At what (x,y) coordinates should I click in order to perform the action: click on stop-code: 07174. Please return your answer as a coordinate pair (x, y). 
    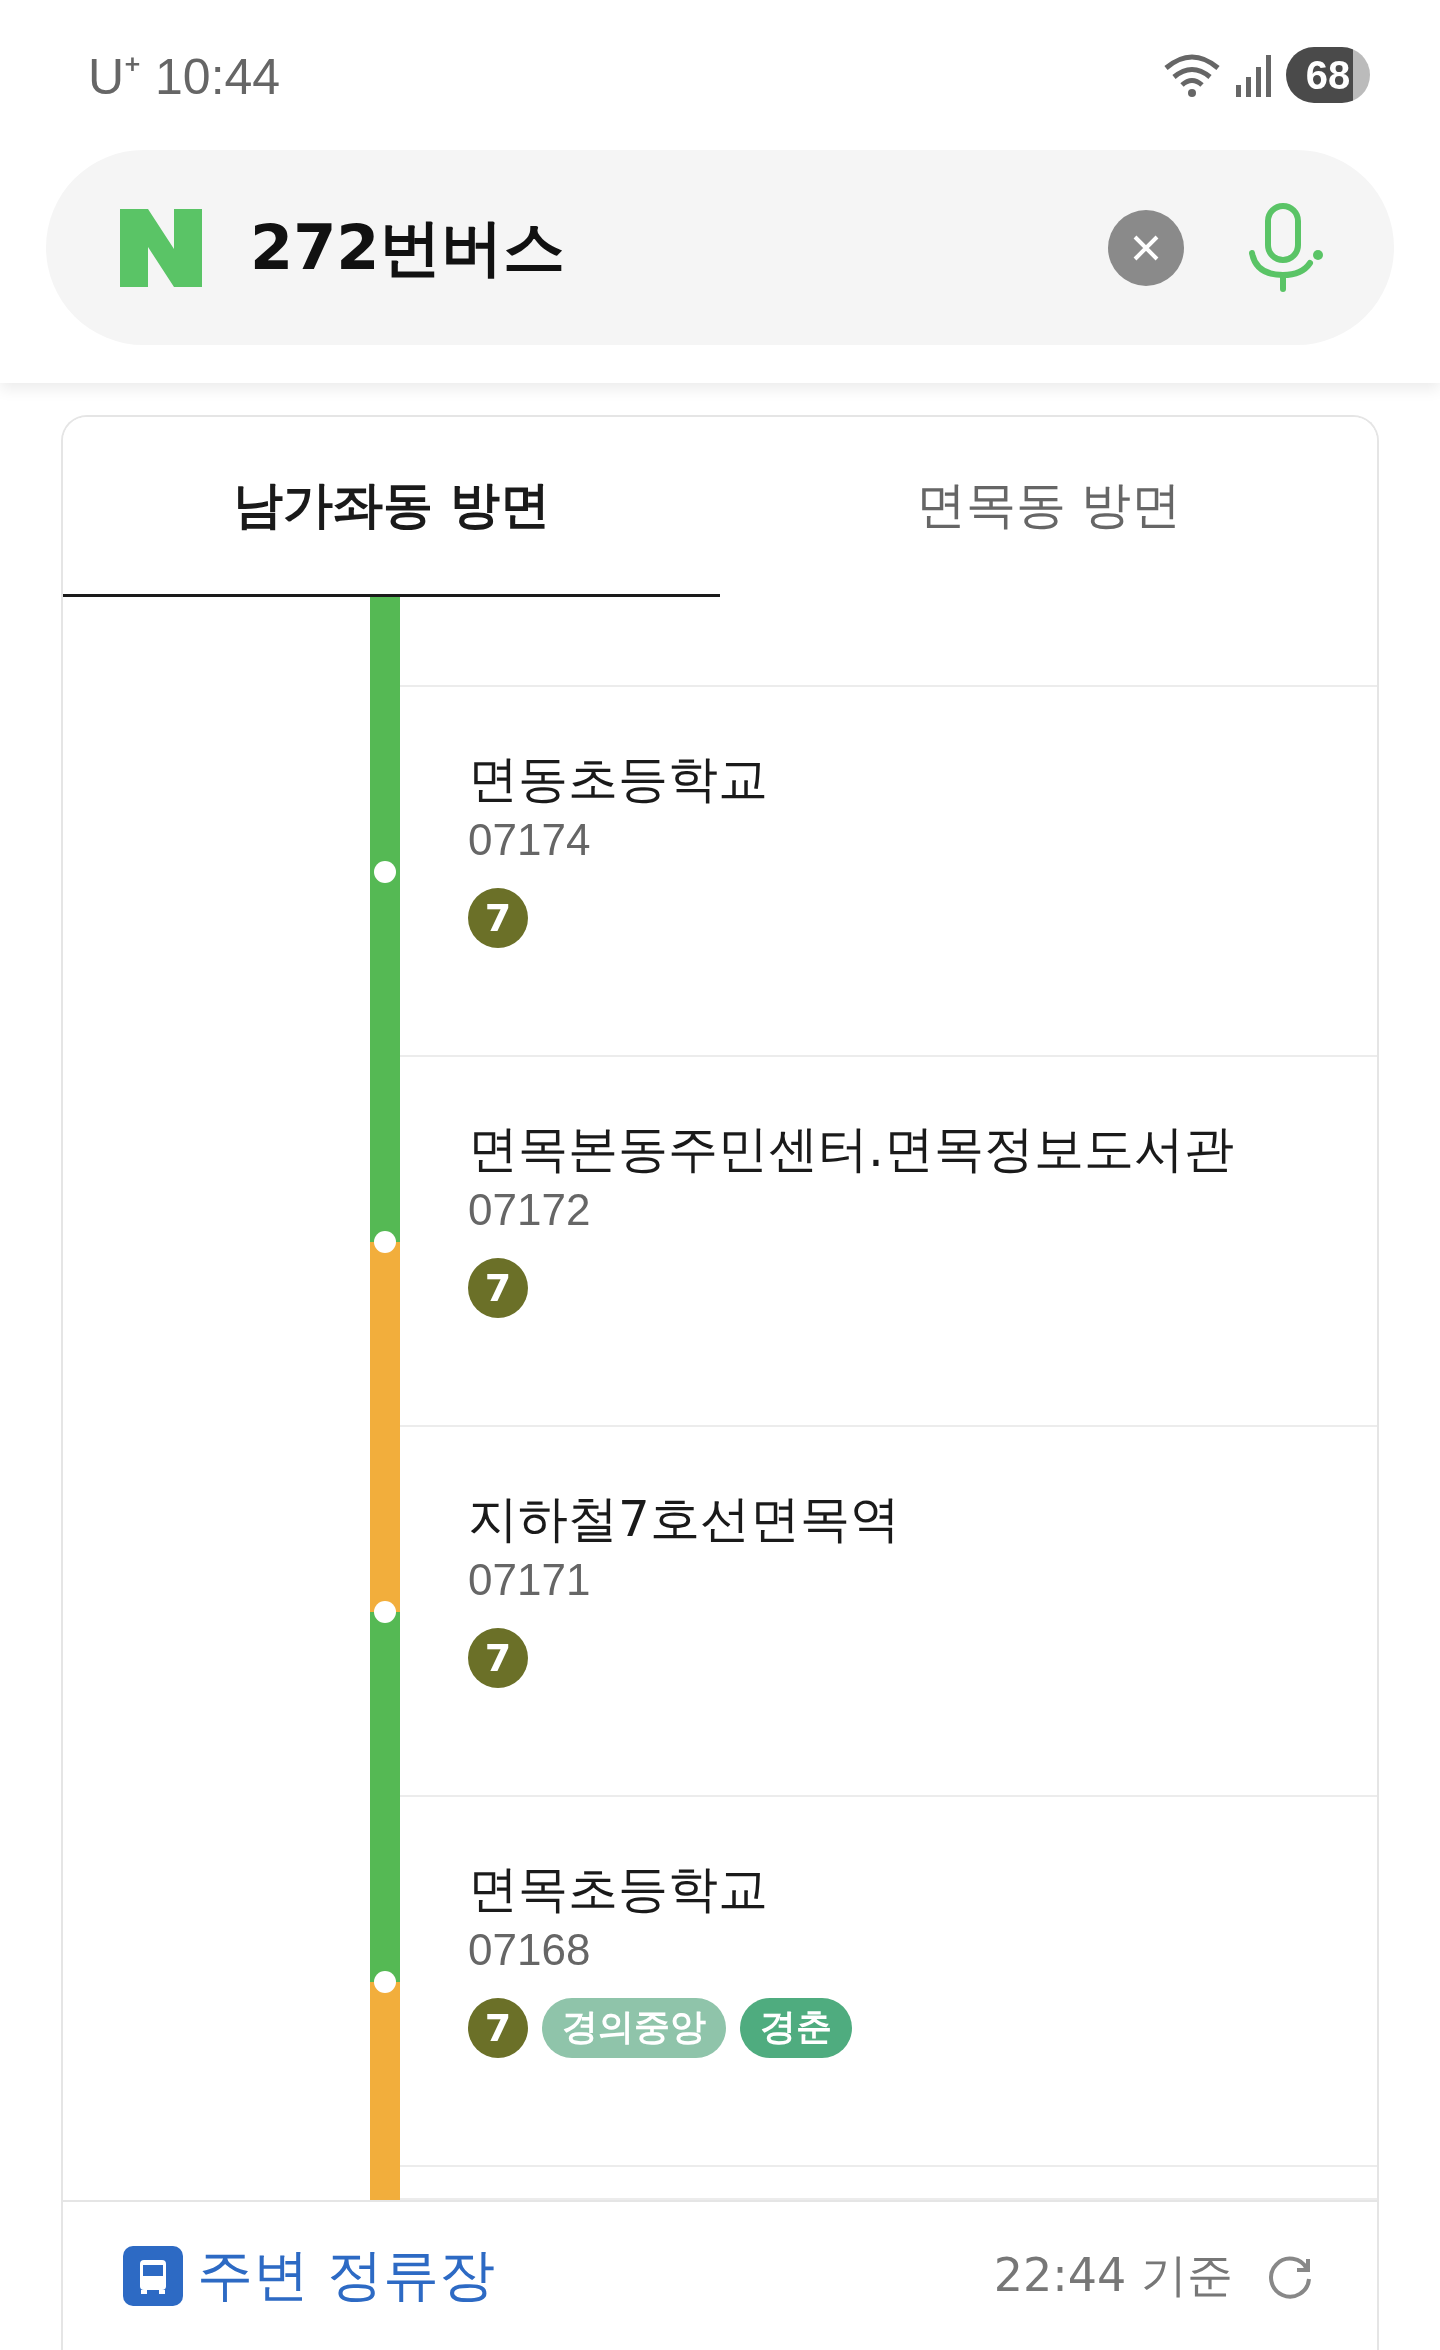
    Looking at the image, I should click on (530, 839).